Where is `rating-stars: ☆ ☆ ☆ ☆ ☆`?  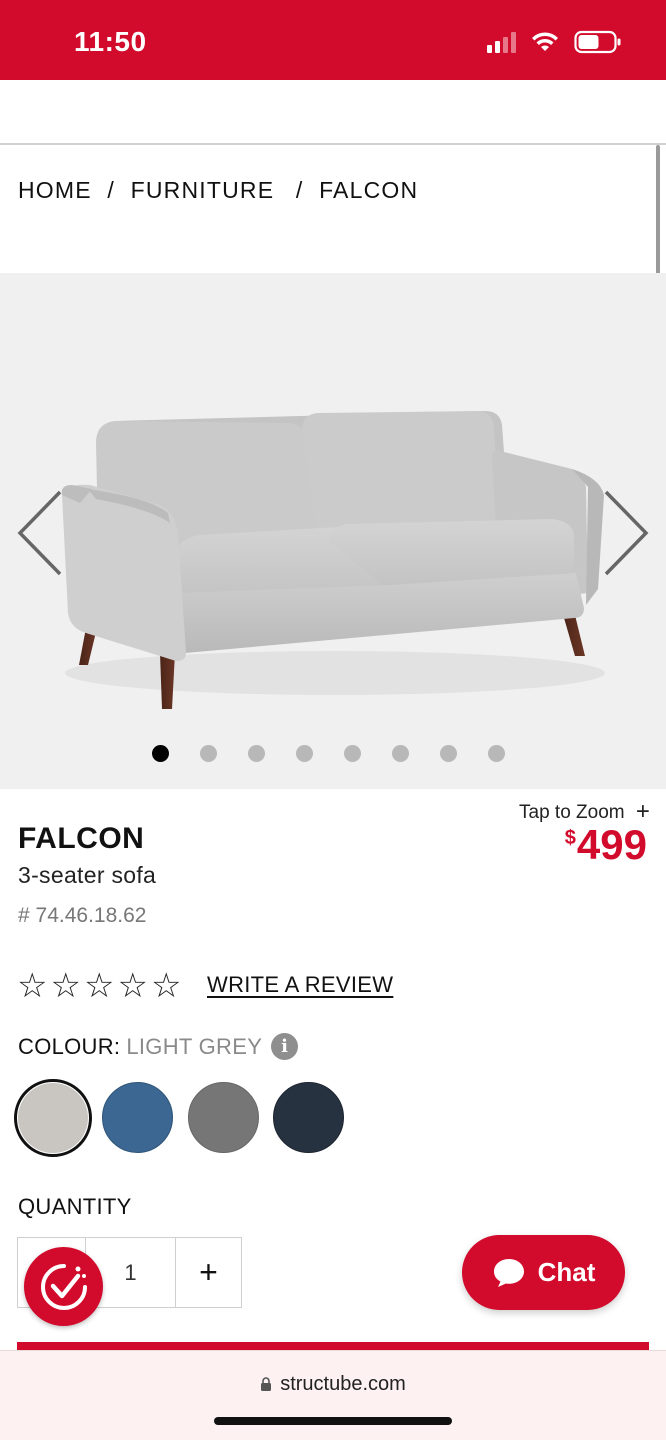 rating-stars: ☆ ☆ ☆ ☆ ☆ is located at coordinates (99, 986).